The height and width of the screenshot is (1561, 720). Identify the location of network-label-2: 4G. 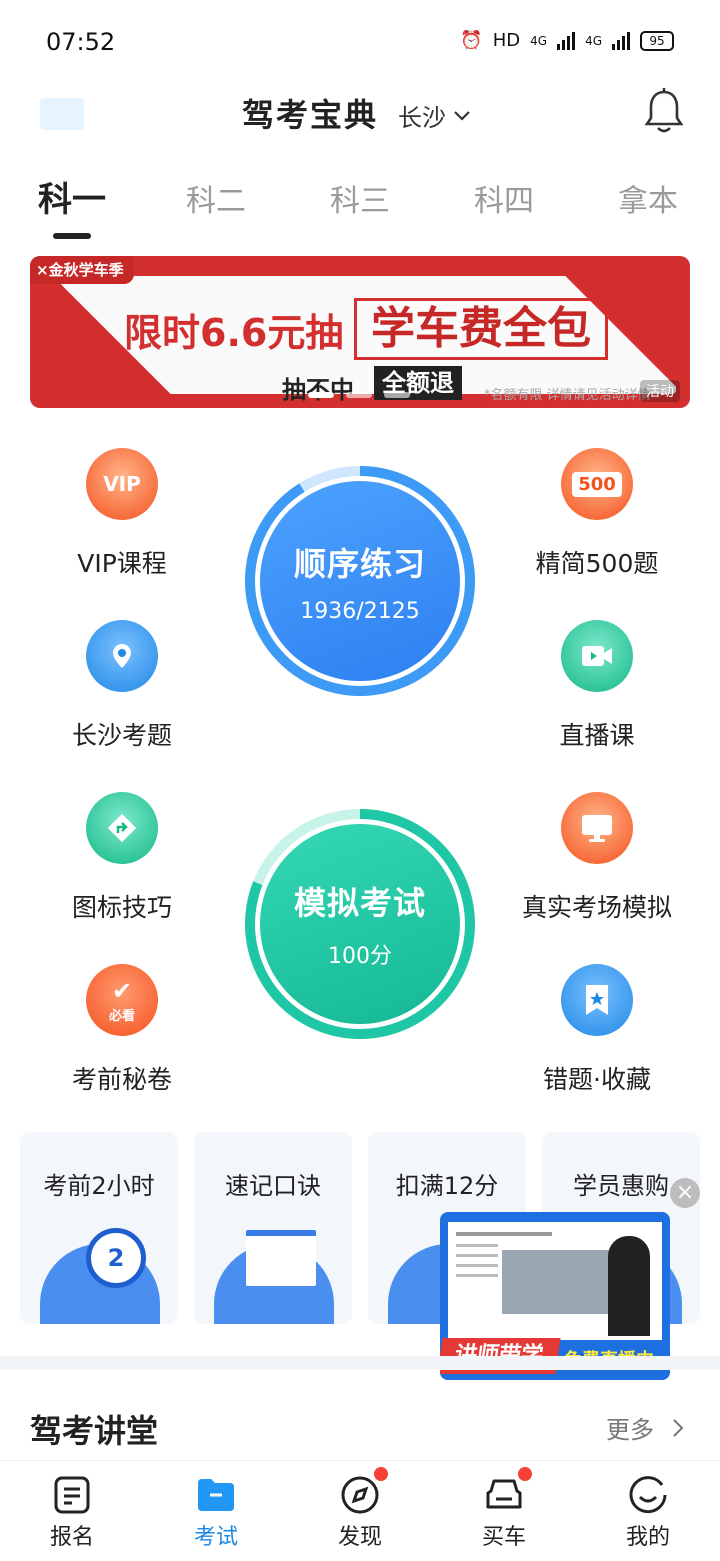
(593, 40).